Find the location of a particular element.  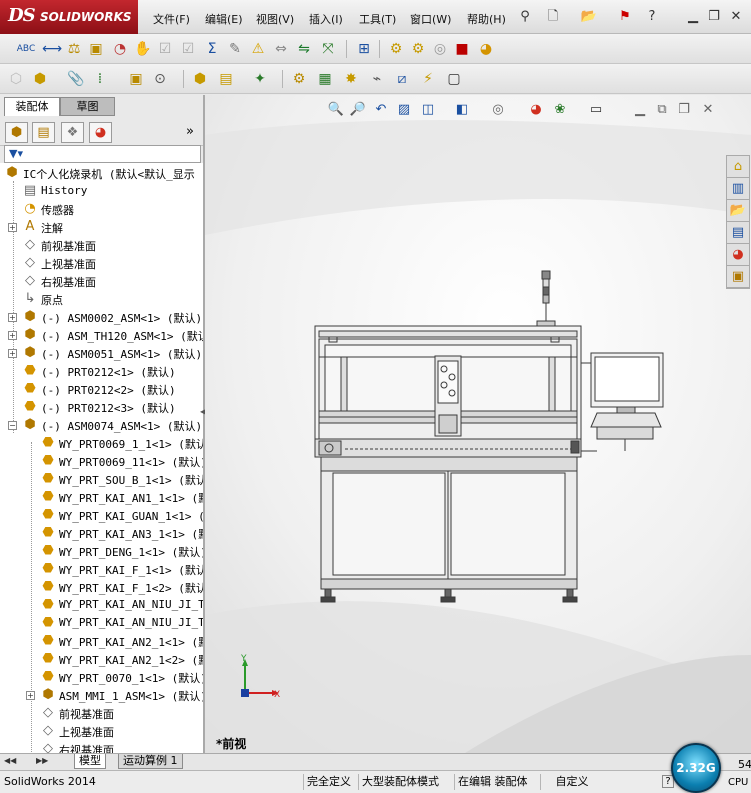

tree-row: ◔ 传感器 is located at coordinates (101, 209).